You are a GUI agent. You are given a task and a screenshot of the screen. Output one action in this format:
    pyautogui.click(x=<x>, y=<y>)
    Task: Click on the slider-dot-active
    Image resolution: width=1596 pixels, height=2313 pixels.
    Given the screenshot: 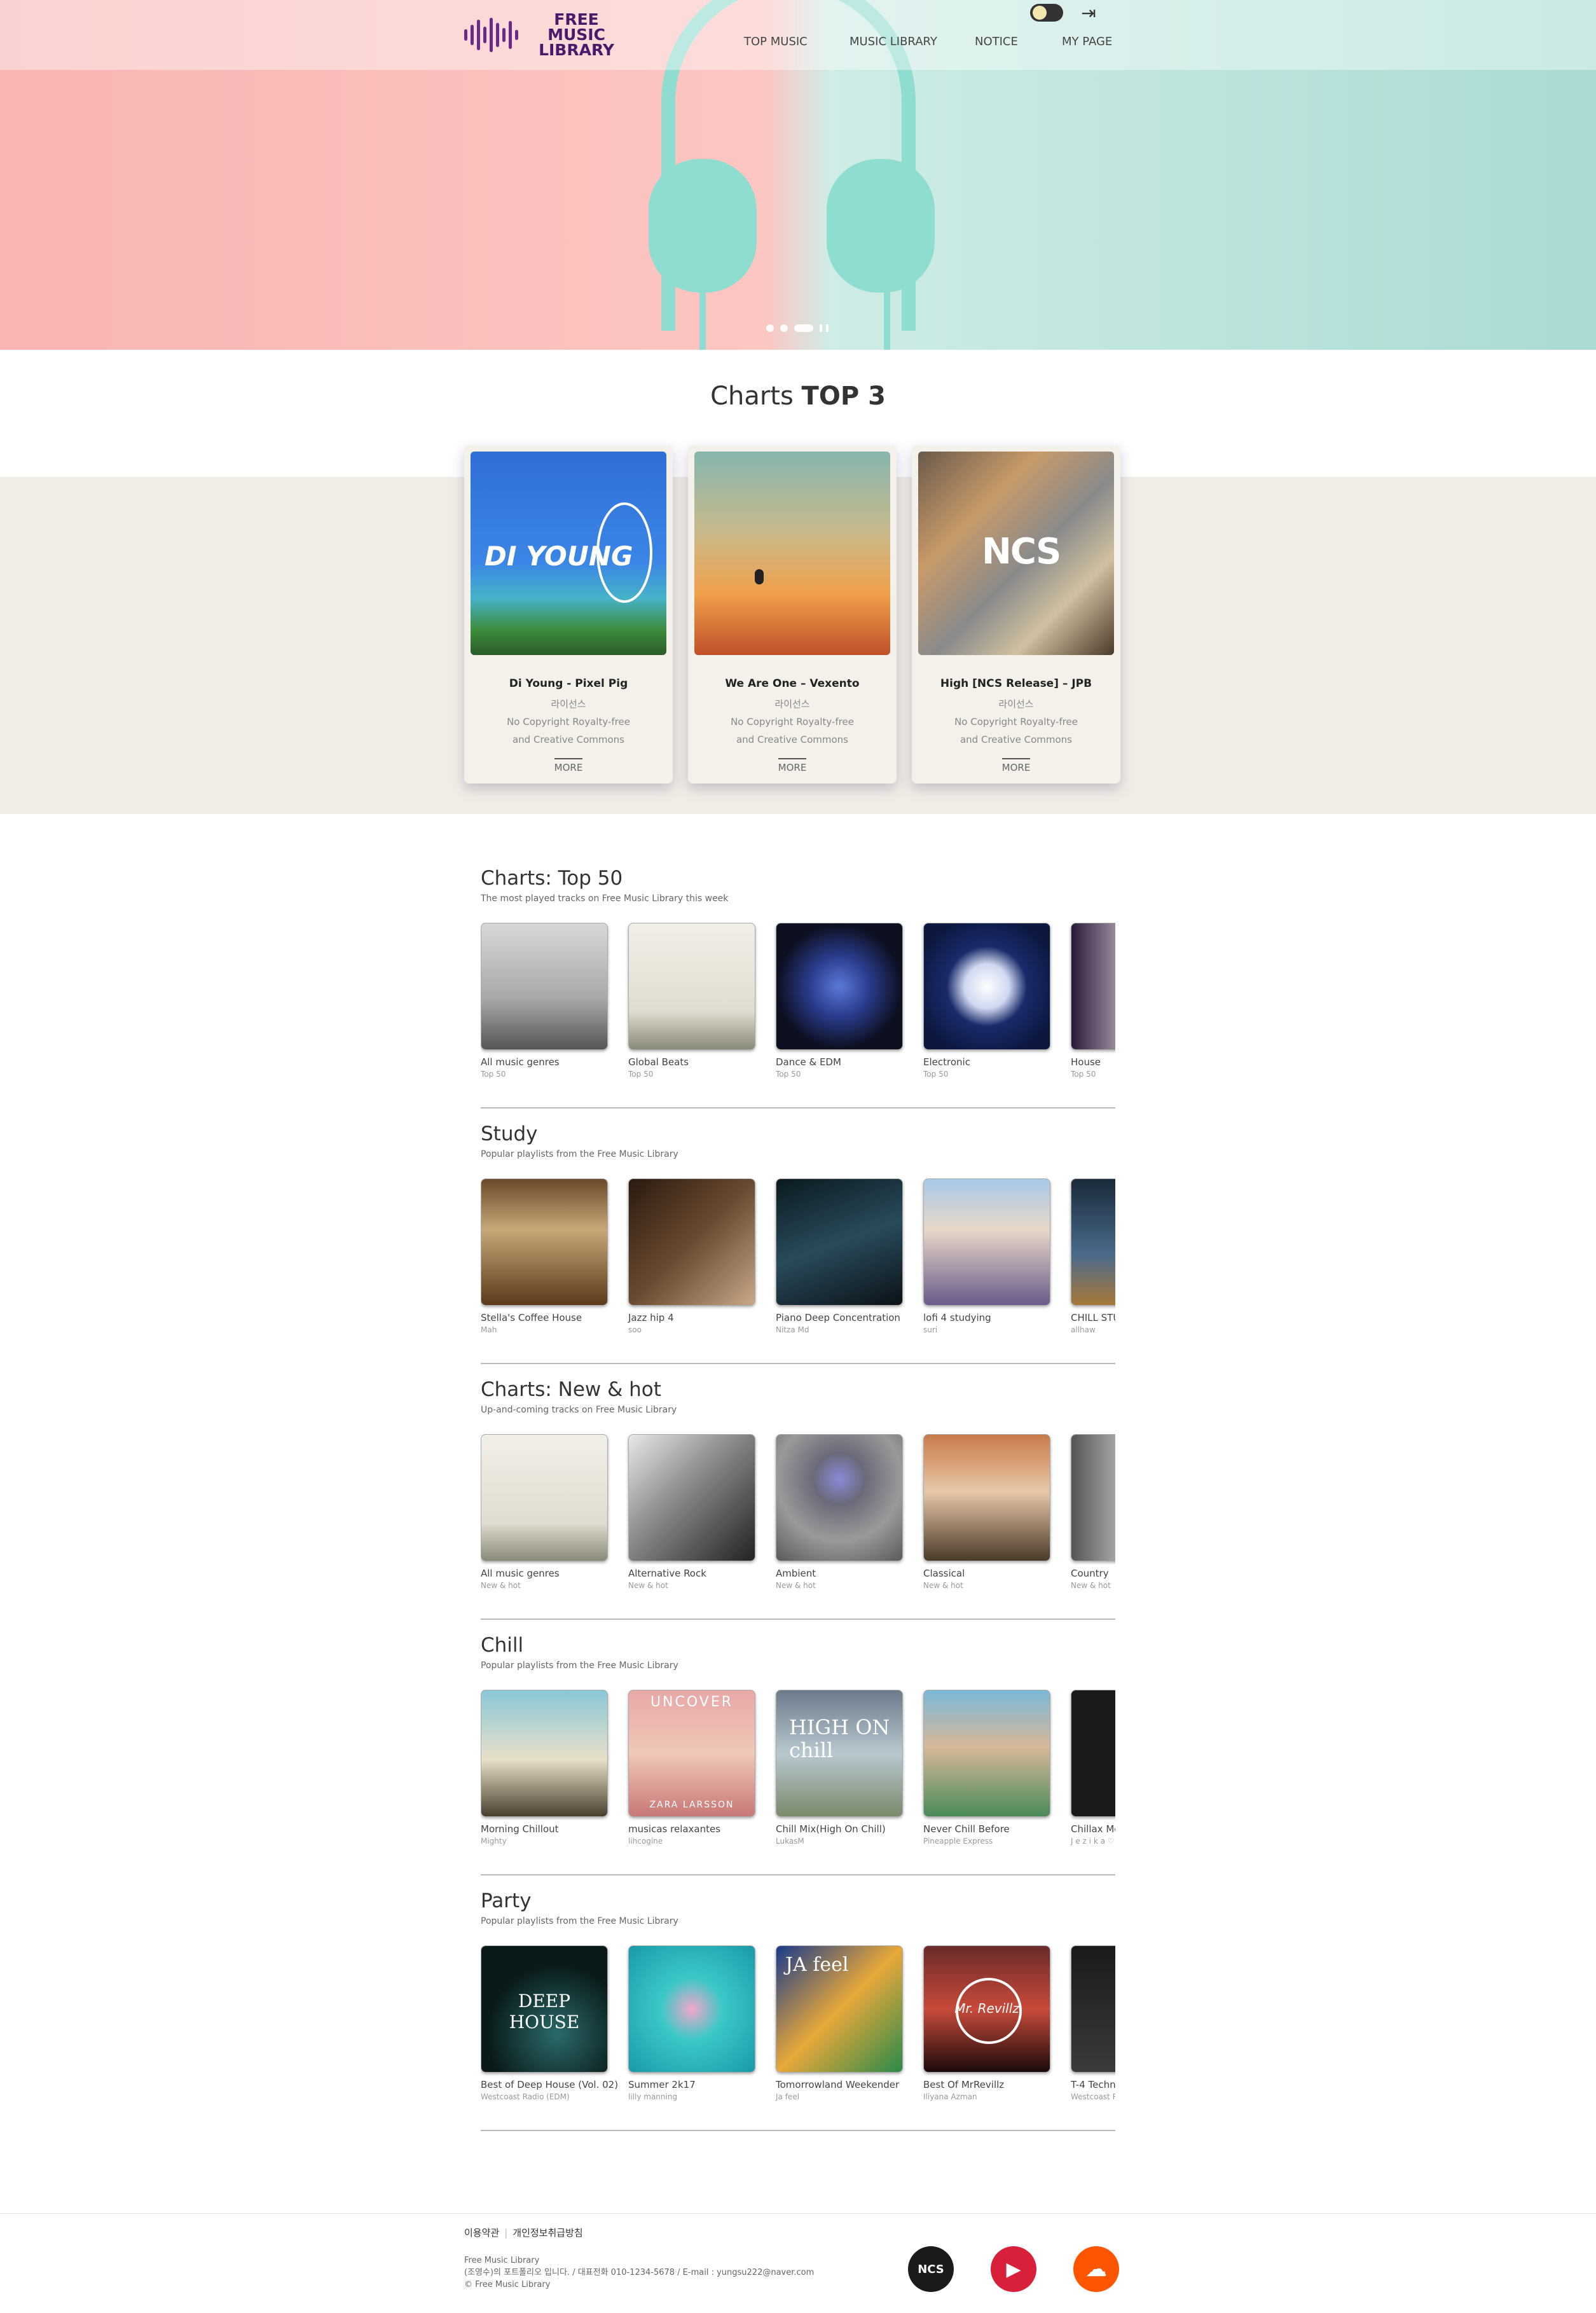 What is the action you would take?
    pyautogui.click(x=803, y=328)
    